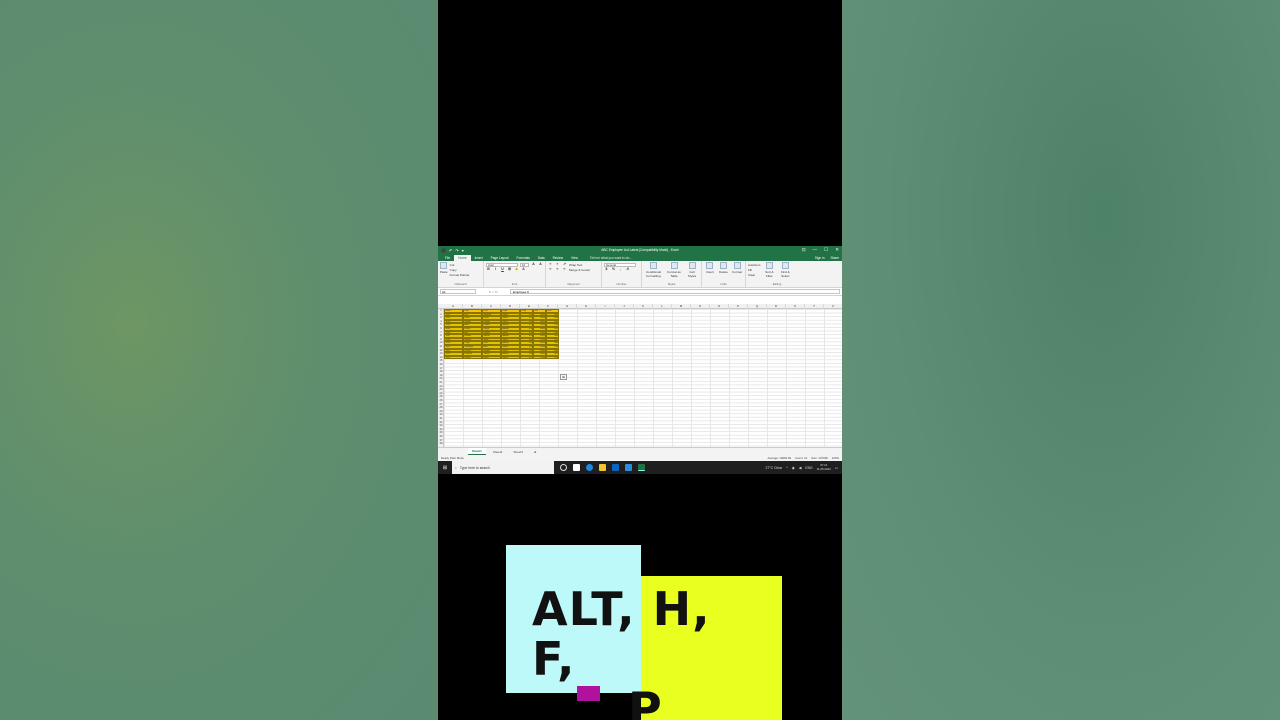 The image size is (1280, 720). Describe the element at coordinates (826, 250) in the screenshot. I see `maximize-icon: ☐` at that location.